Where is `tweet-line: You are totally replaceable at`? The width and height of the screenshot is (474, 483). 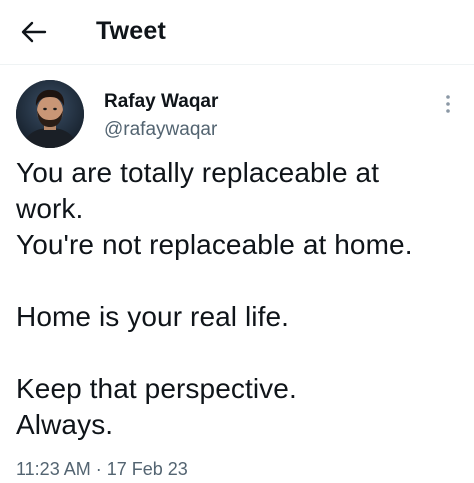 tweet-line: You are totally replaceable at is located at coordinates (198, 172).